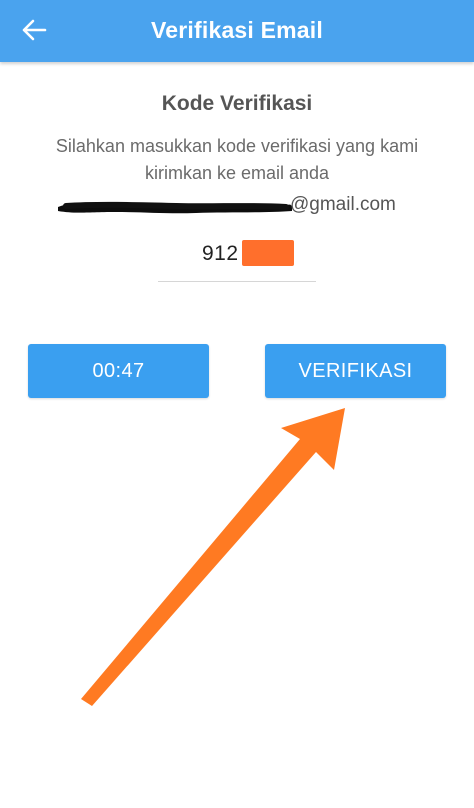  What do you see at coordinates (220, 253) in the screenshot?
I see `code-value: 912` at bounding box center [220, 253].